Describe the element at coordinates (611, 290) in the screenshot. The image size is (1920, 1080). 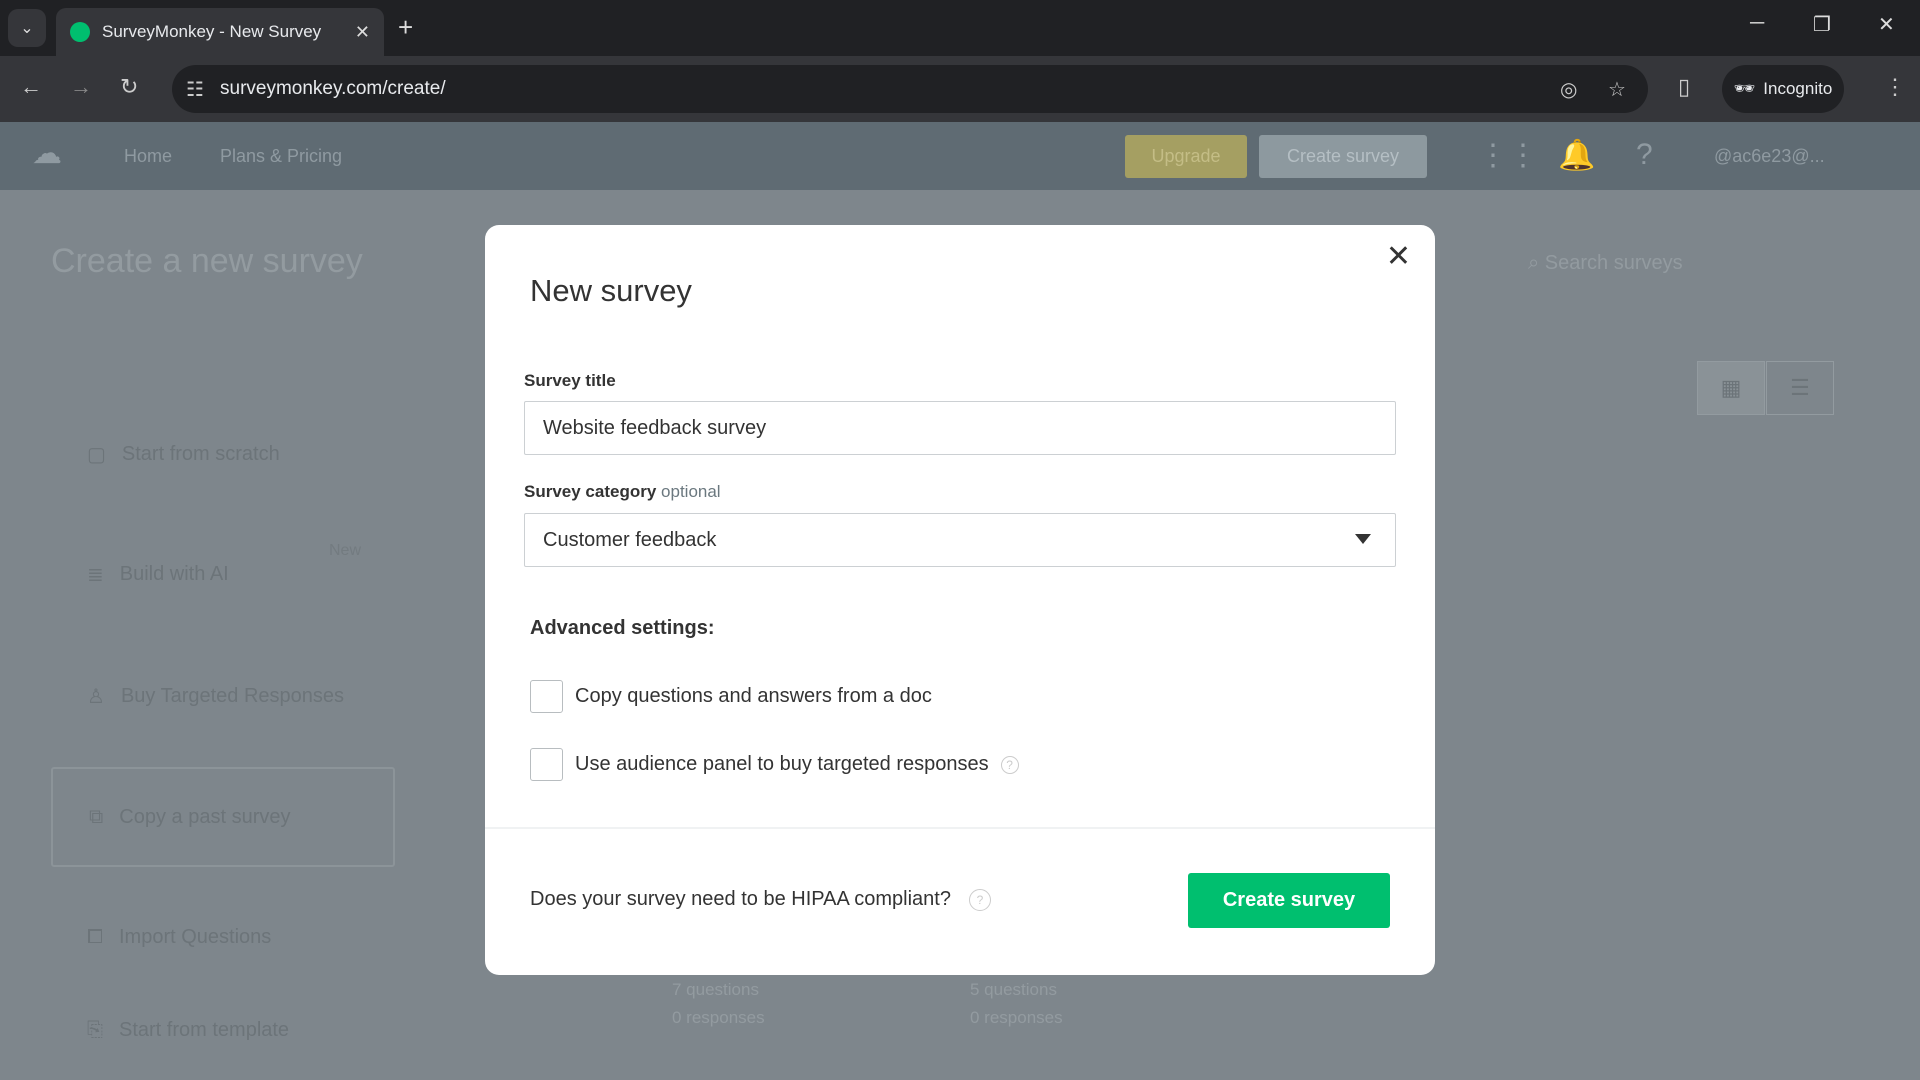
I see `dialog-title: New survey` at that location.